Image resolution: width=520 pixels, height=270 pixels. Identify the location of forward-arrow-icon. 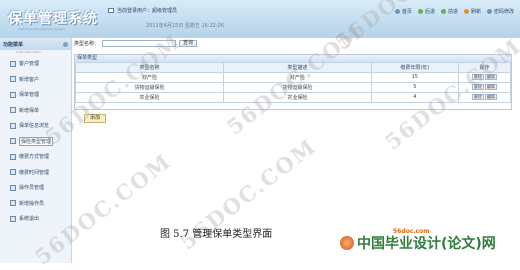
(443, 11).